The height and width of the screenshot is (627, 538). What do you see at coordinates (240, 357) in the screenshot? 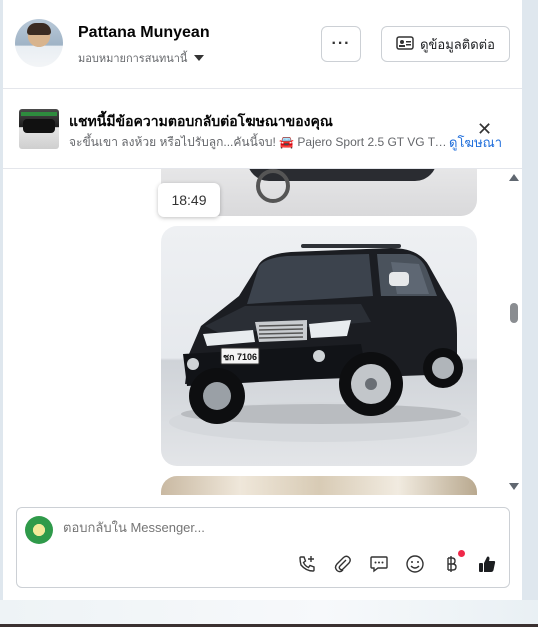
I see `license-plate: ชก 7106` at bounding box center [240, 357].